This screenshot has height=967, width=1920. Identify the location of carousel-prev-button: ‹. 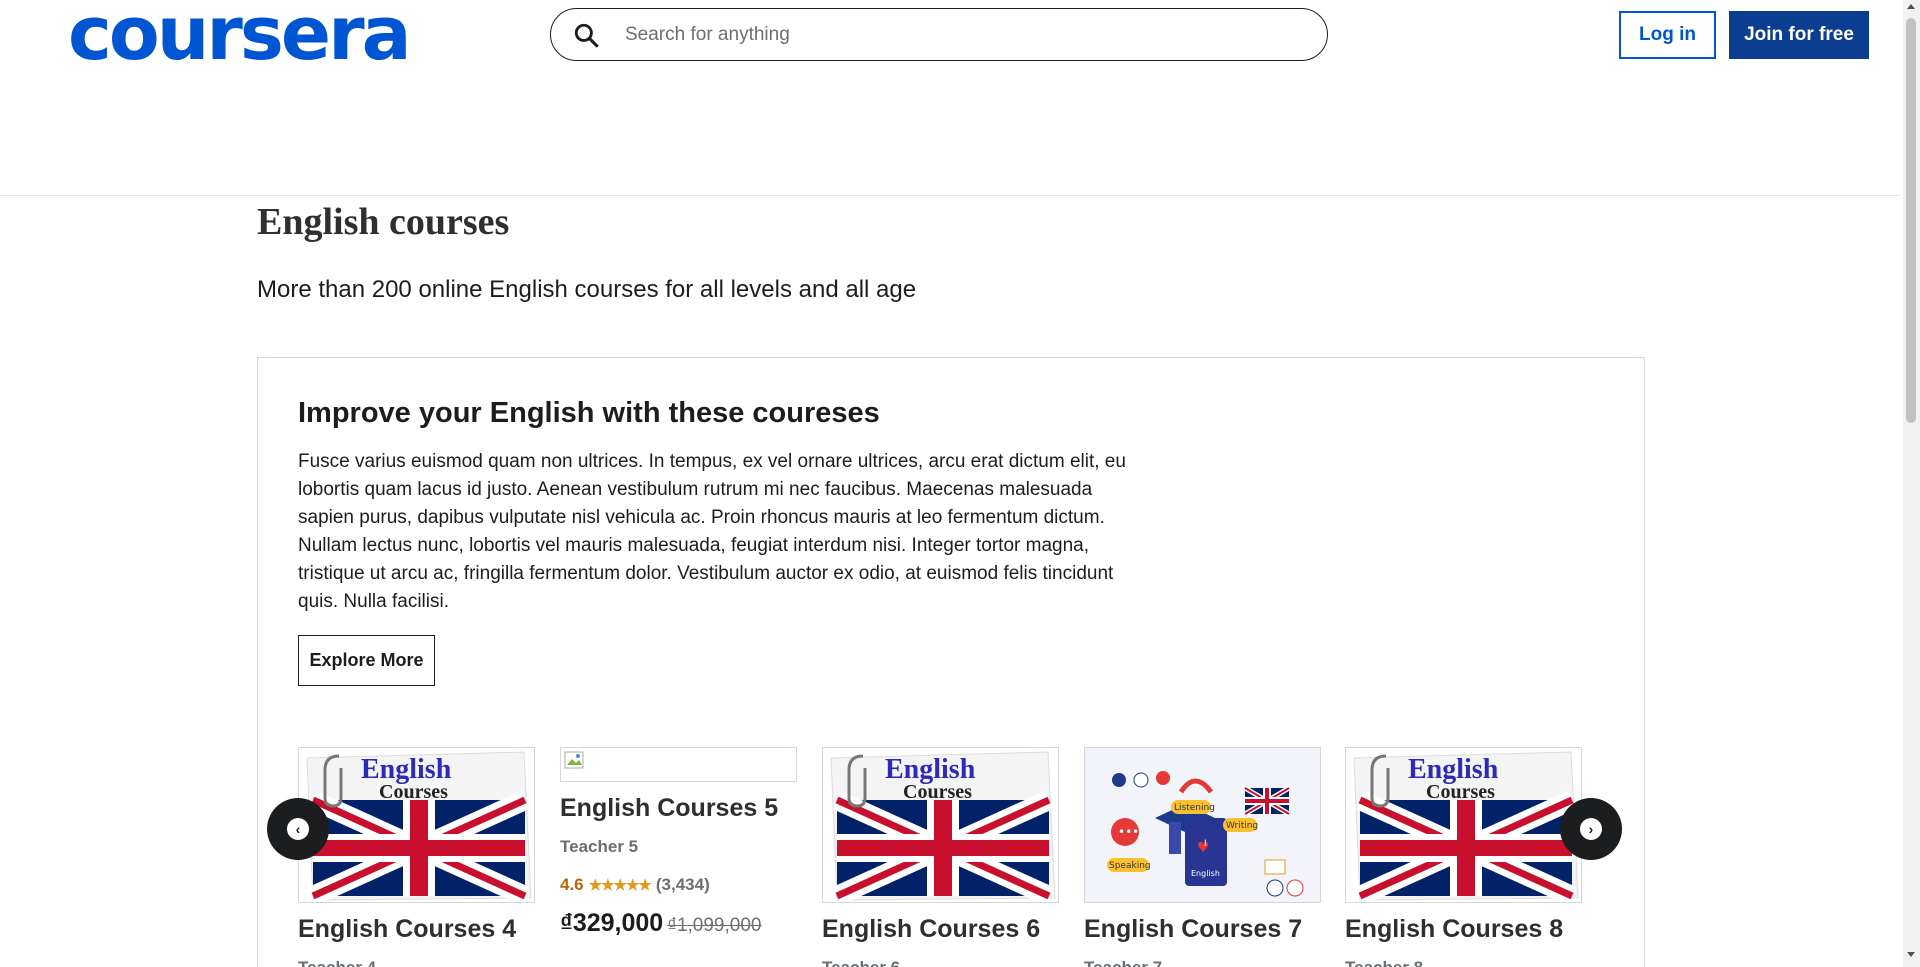
(298, 829).